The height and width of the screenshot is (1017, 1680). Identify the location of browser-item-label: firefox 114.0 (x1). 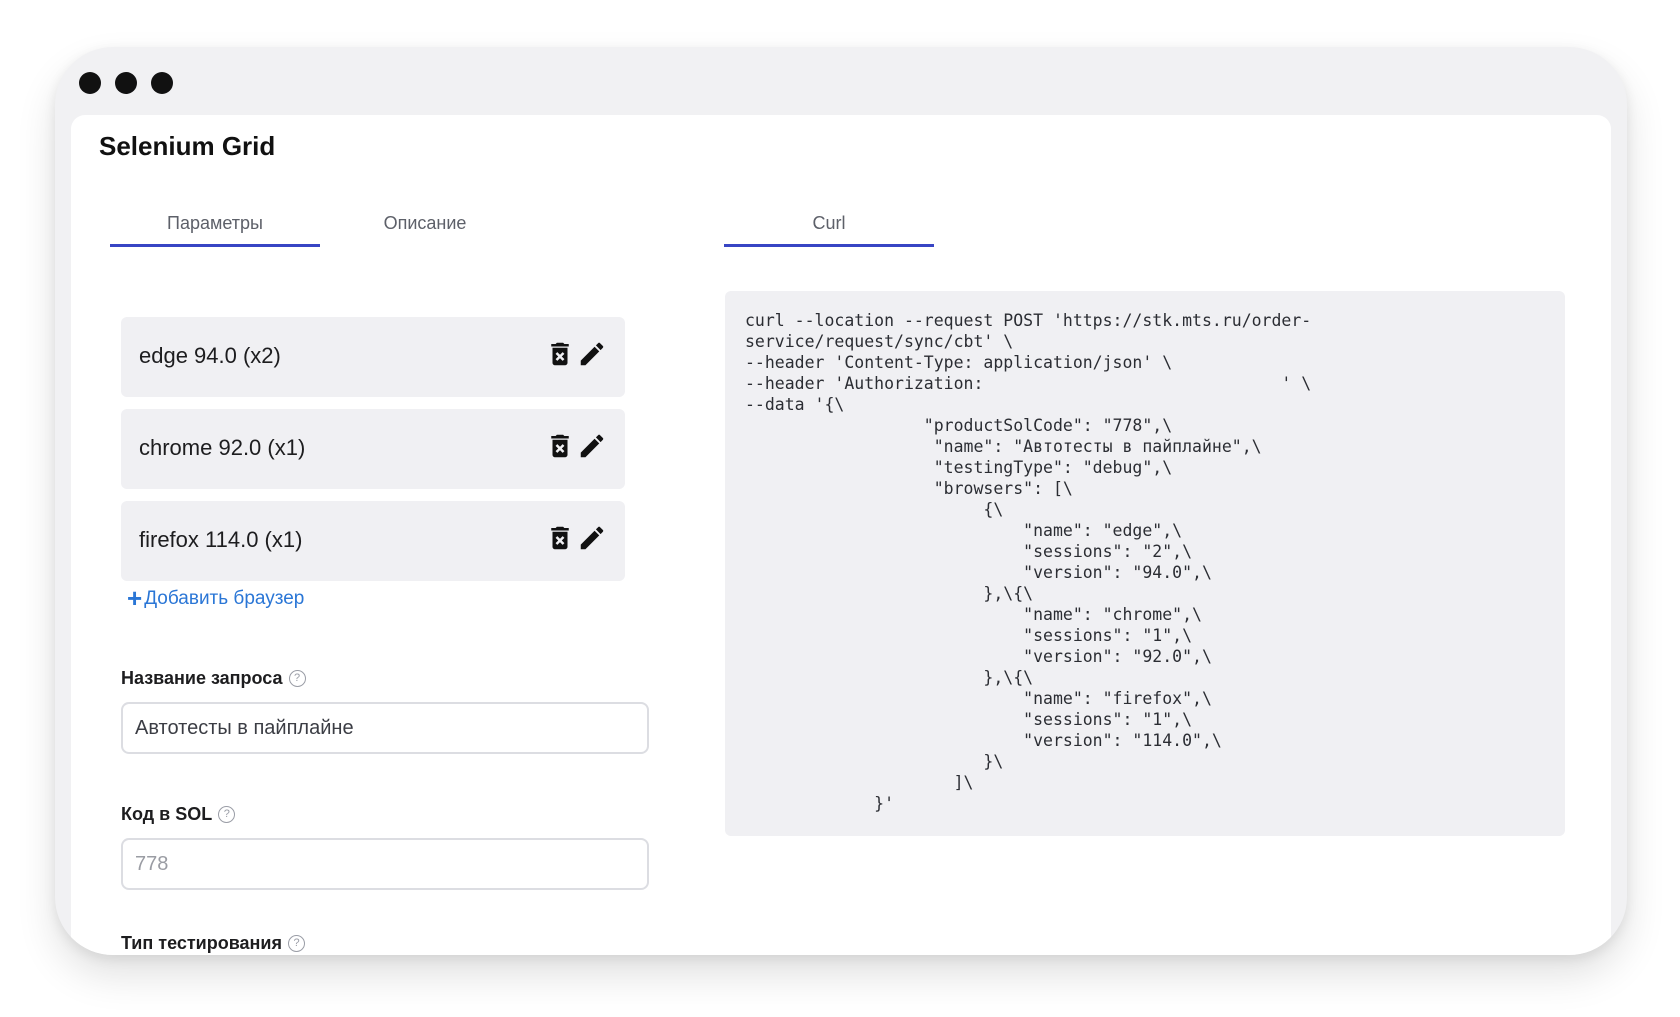
(221, 539).